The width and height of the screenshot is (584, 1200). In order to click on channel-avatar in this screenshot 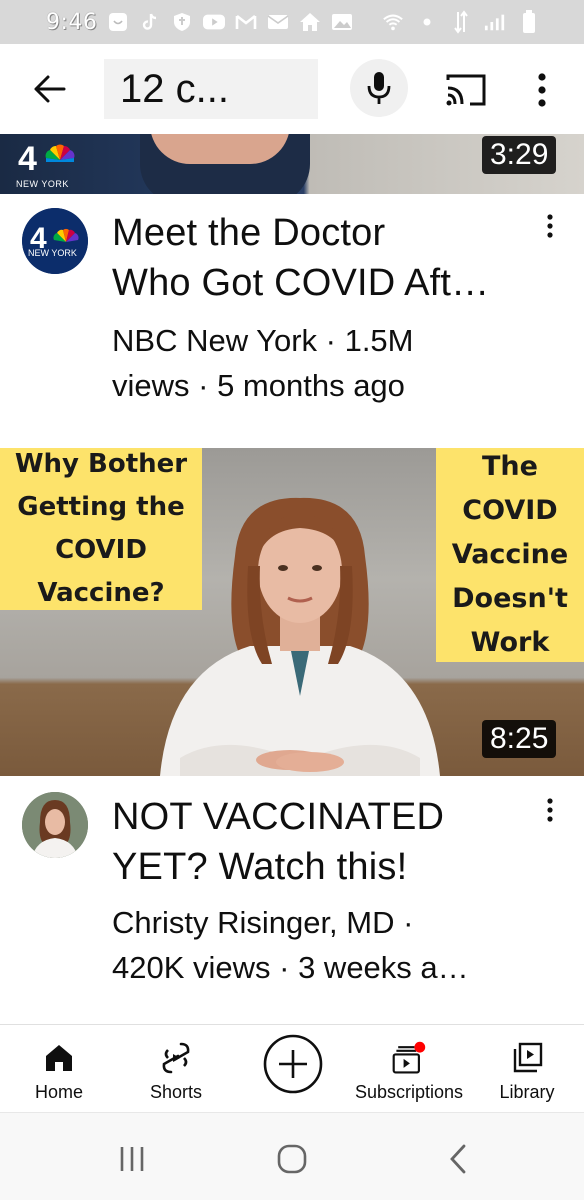, I will do `click(55, 825)`.